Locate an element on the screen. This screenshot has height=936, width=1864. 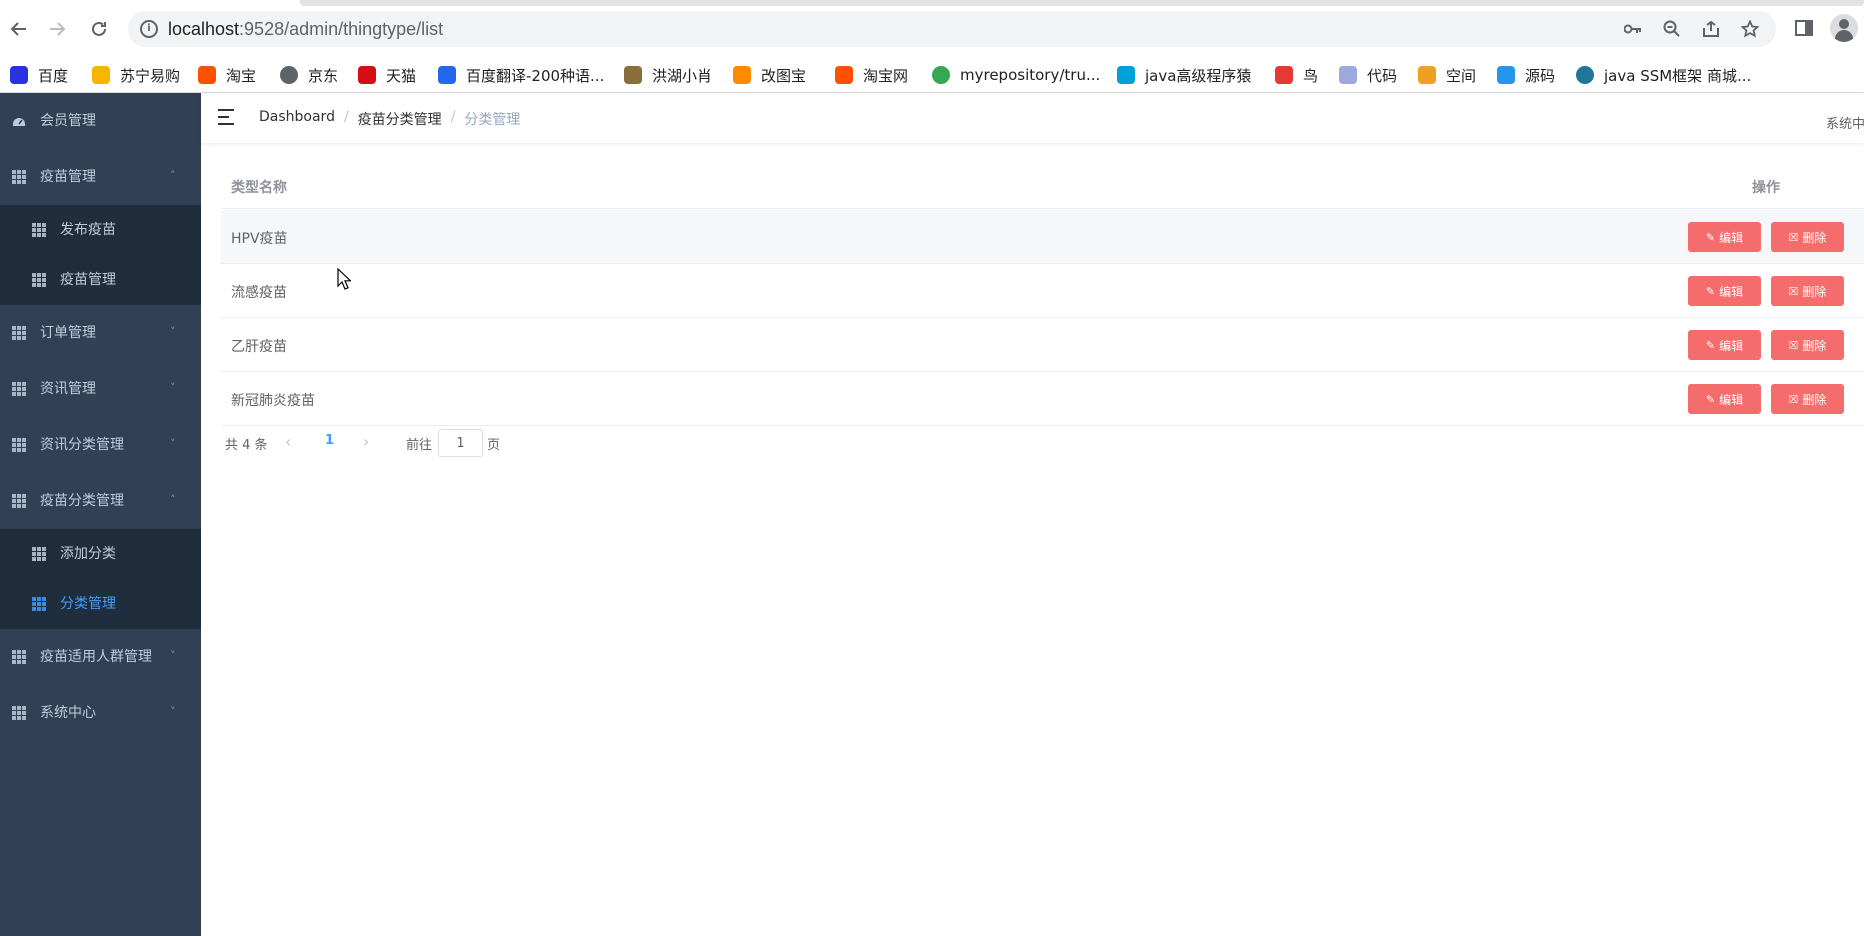
address-bar: i localhost:9528/admin/thingtype/list is located at coordinates (952, 29).